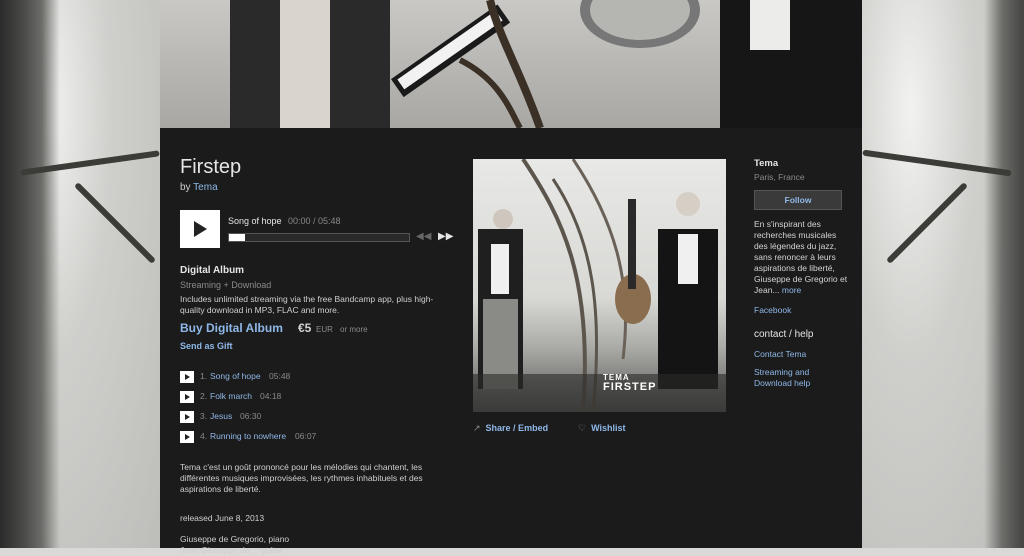  I want to click on bio-more-link: more, so click(791, 290).